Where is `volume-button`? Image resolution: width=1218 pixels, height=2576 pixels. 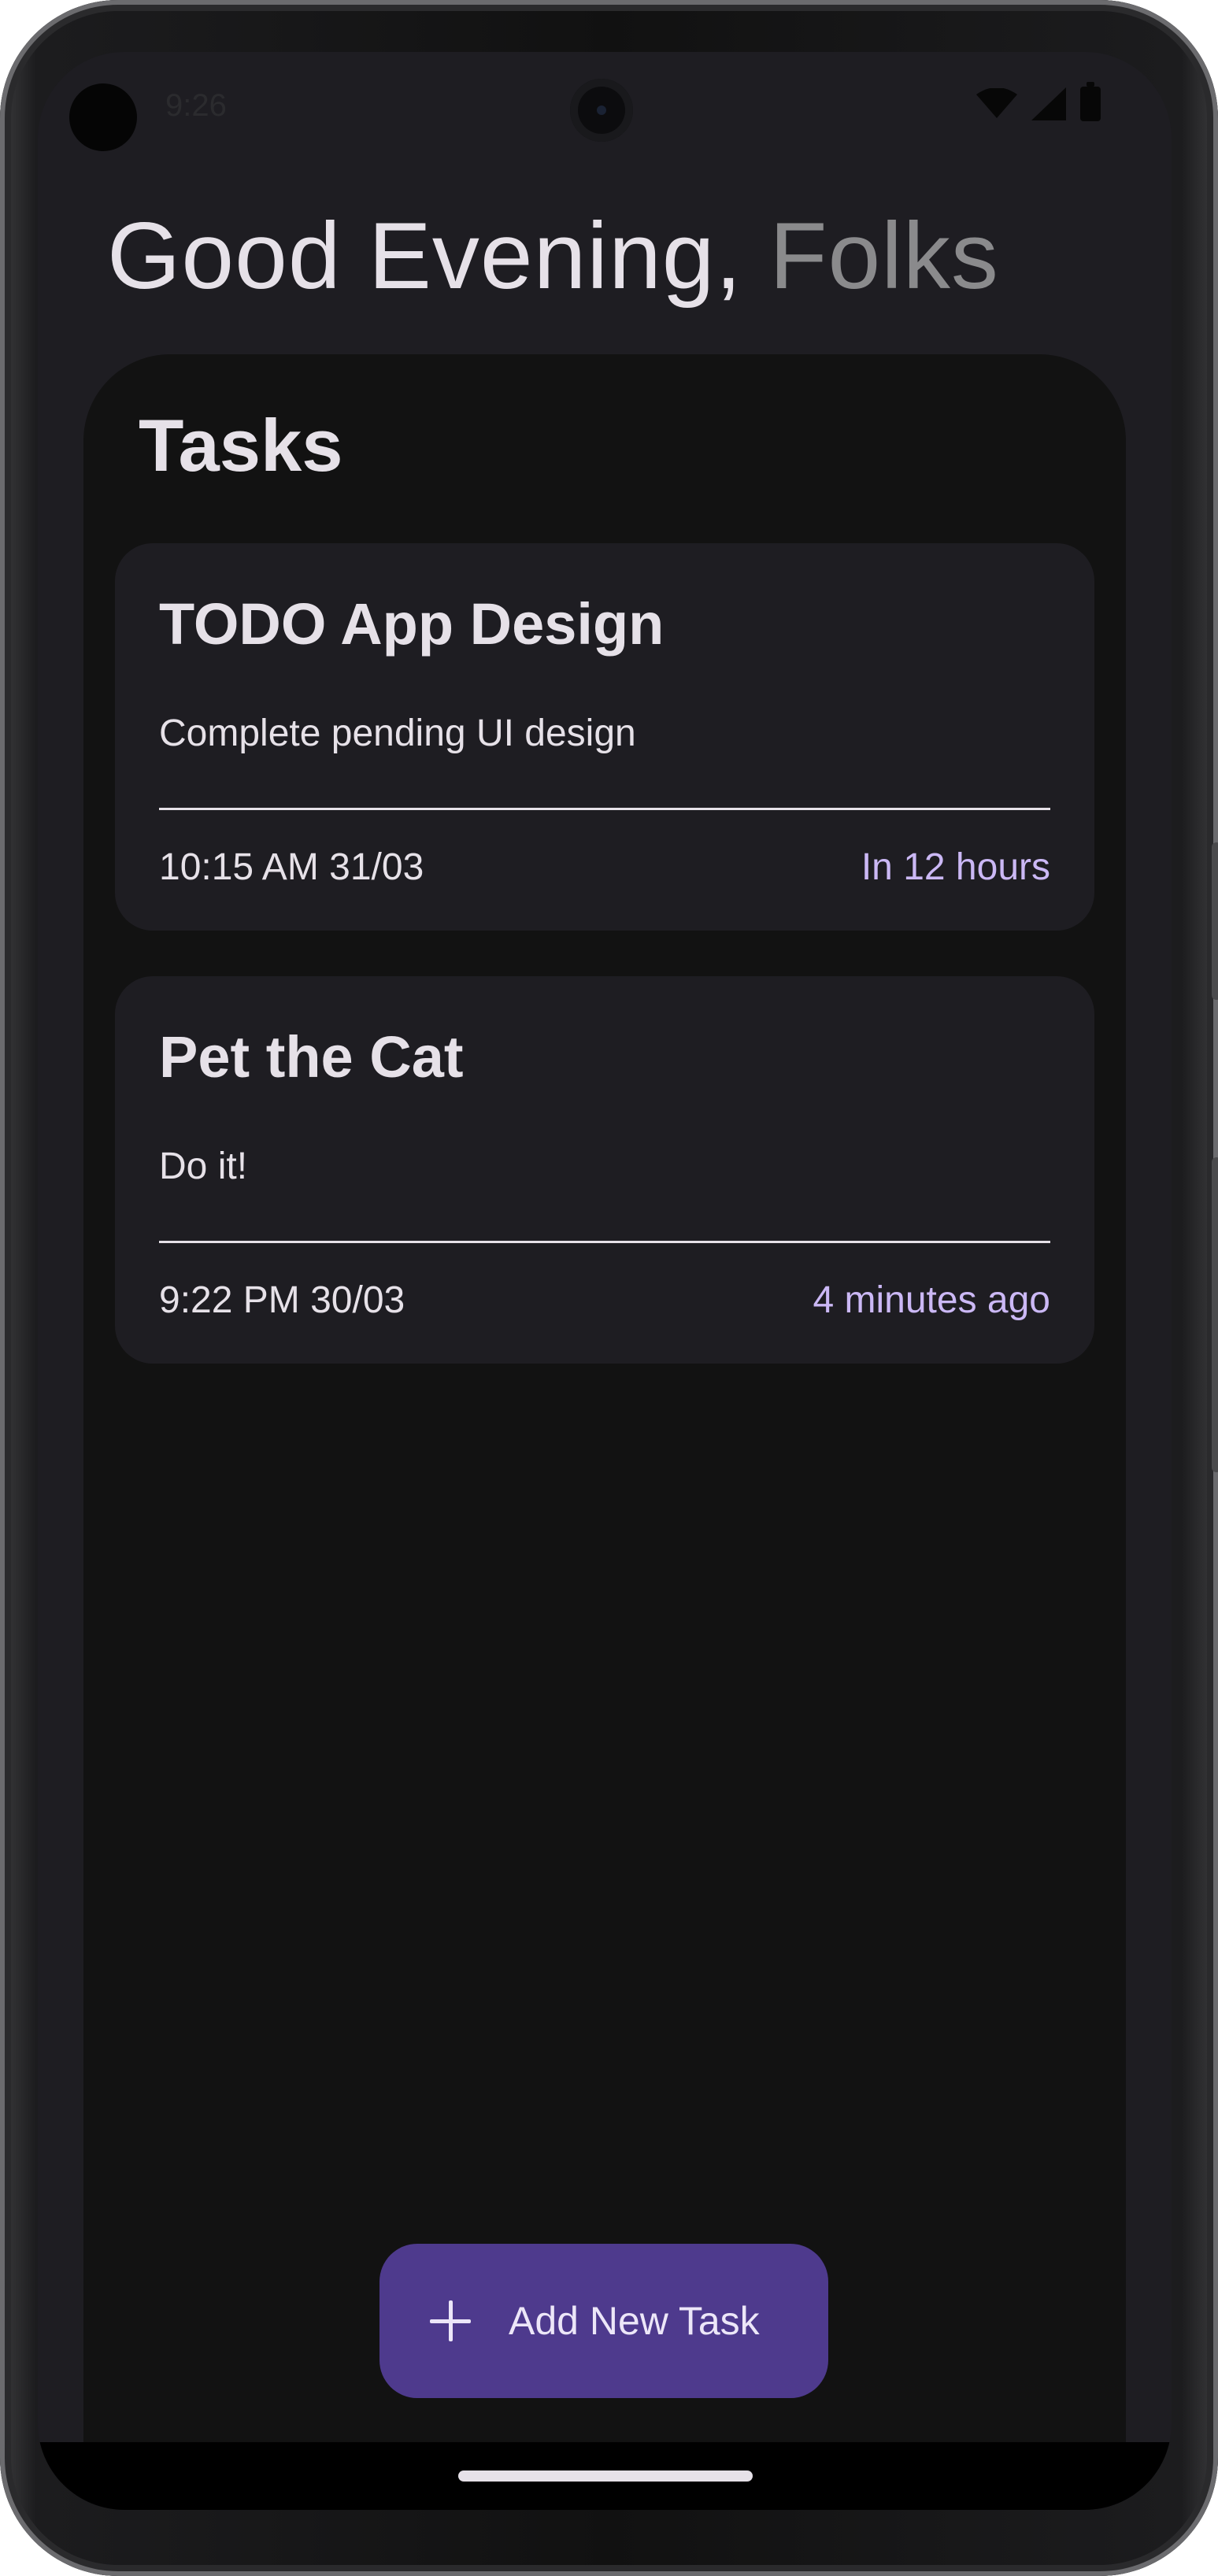 volume-button is located at coordinates (1215, 921).